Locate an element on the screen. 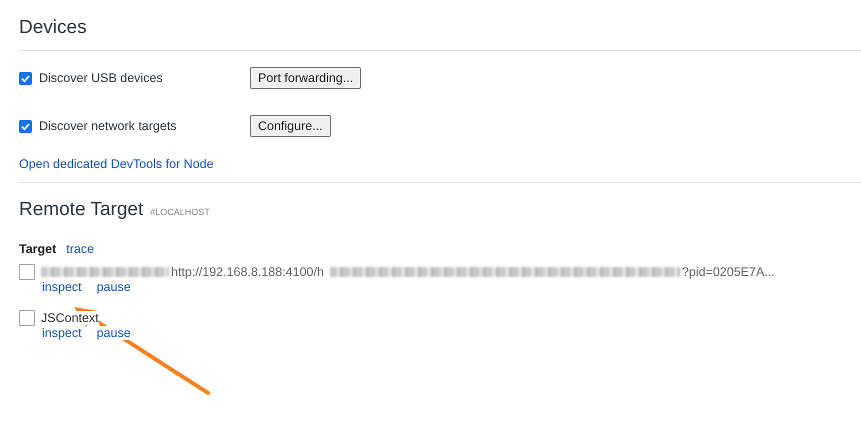  checkbox-label: Discover USB devices is located at coordinates (101, 78).